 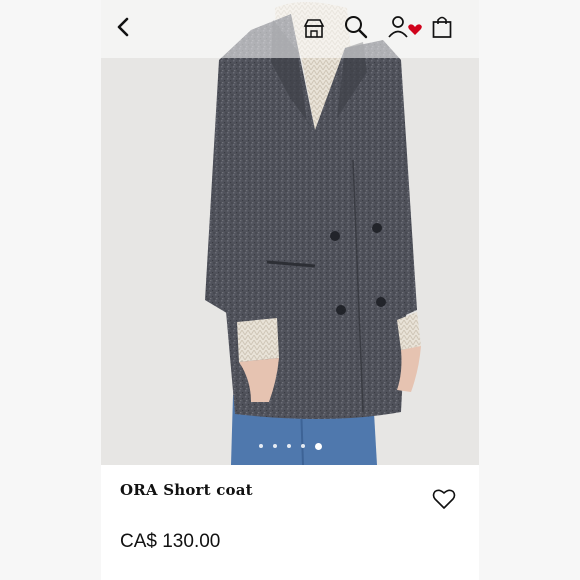 What do you see at coordinates (405, 27) in the screenshot?
I see `account-heart-icon` at bounding box center [405, 27].